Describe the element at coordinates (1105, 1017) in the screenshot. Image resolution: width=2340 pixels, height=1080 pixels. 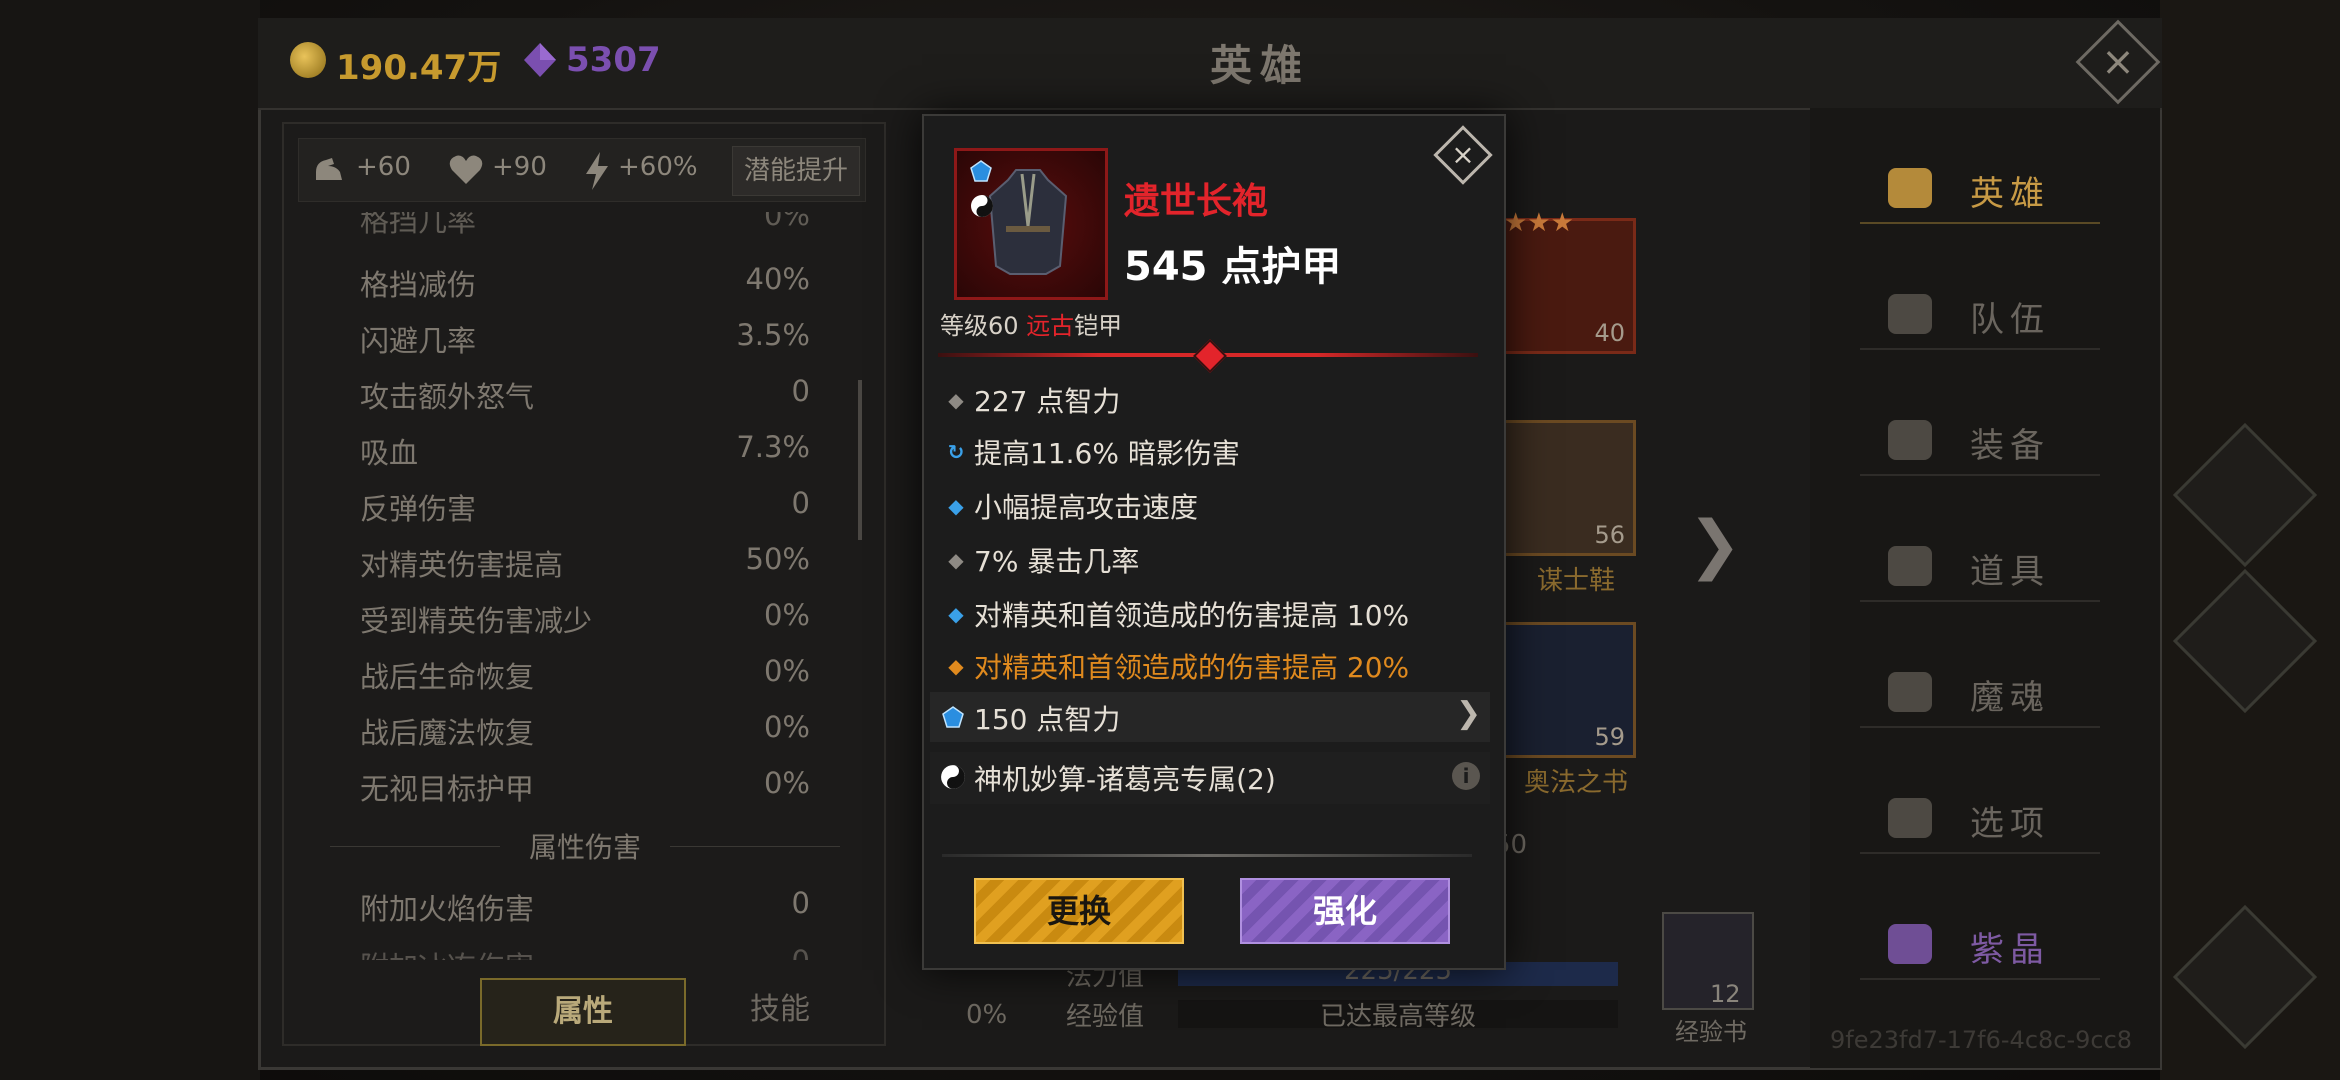
I see `exp-label: 经验值` at that location.